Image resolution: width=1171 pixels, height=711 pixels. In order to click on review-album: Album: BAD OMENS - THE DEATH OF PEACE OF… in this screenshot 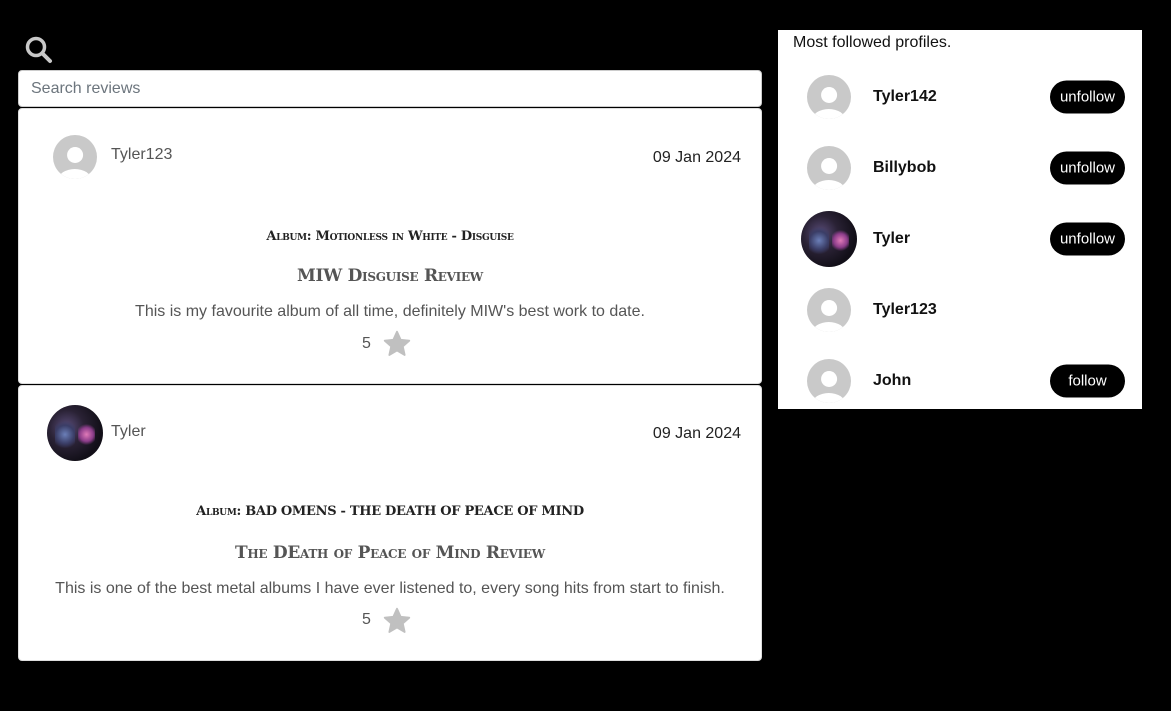, I will do `click(390, 511)`.